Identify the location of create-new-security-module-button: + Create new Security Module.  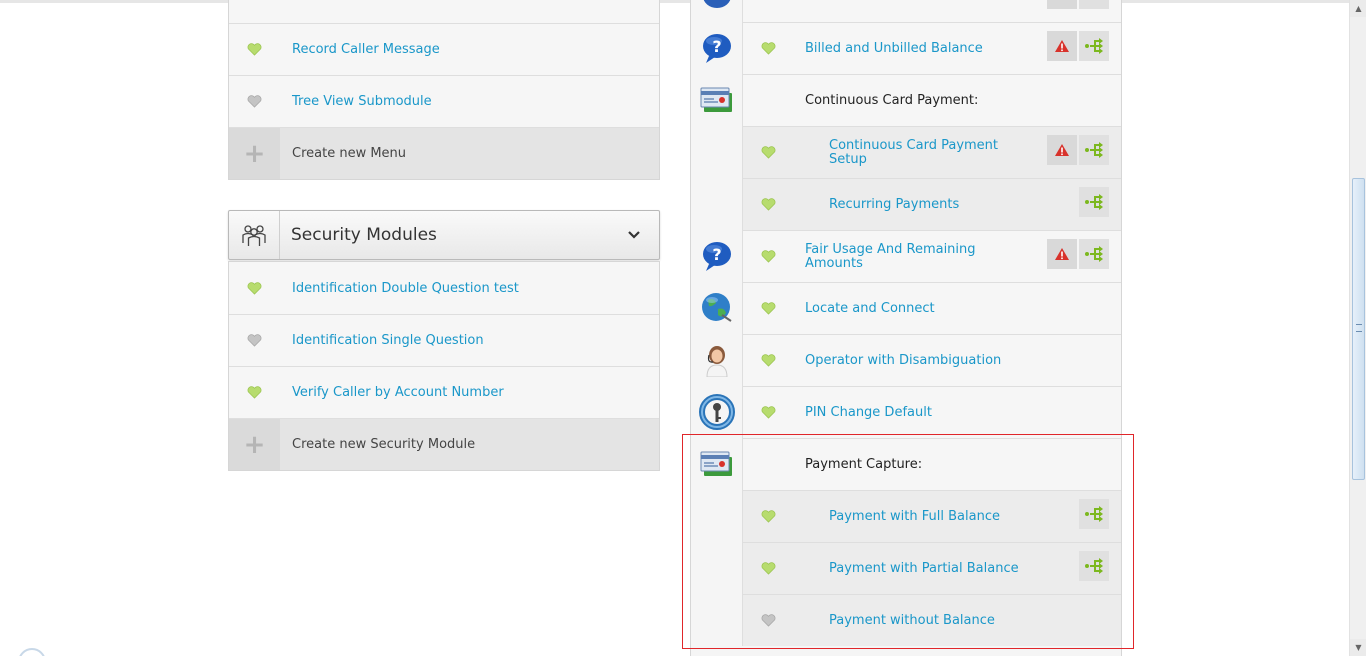
(444, 444).